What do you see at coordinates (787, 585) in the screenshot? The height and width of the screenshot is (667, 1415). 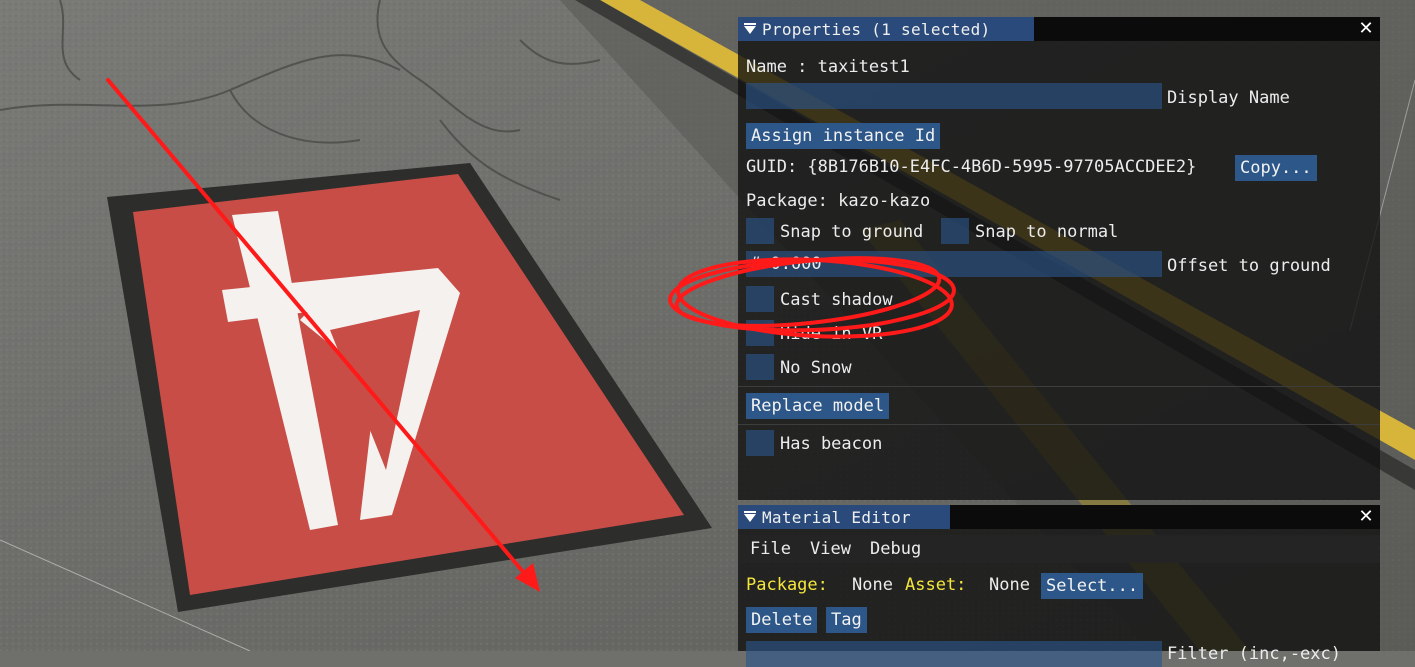 I see `package-label: Package:` at bounding box center [787, 585].